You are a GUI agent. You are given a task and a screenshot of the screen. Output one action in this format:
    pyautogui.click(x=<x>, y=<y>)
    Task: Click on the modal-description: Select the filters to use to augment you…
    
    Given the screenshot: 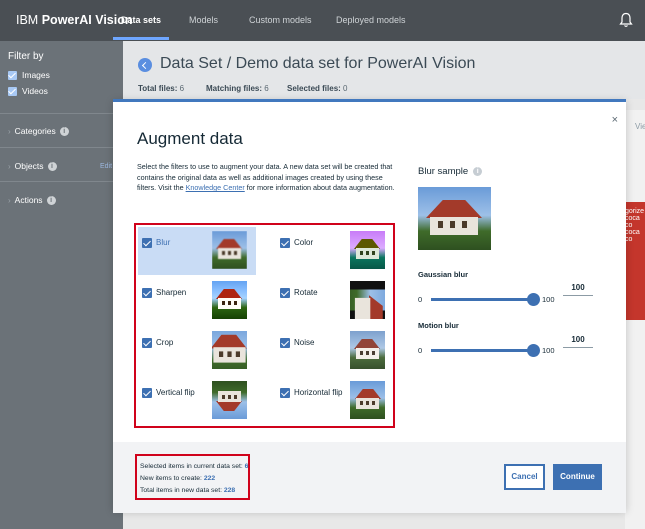 What is the action you would take?
    pyautogui.click(x=269, y=178)
    